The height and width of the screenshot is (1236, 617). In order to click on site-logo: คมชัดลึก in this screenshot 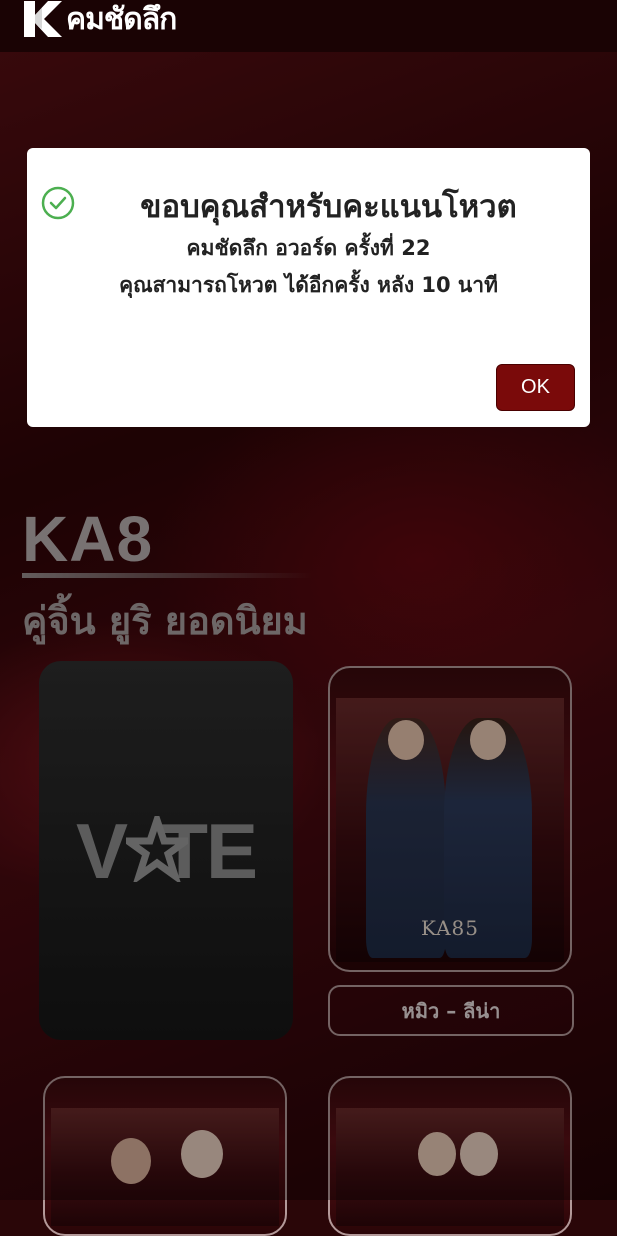, I will do `click(99, 20)`.